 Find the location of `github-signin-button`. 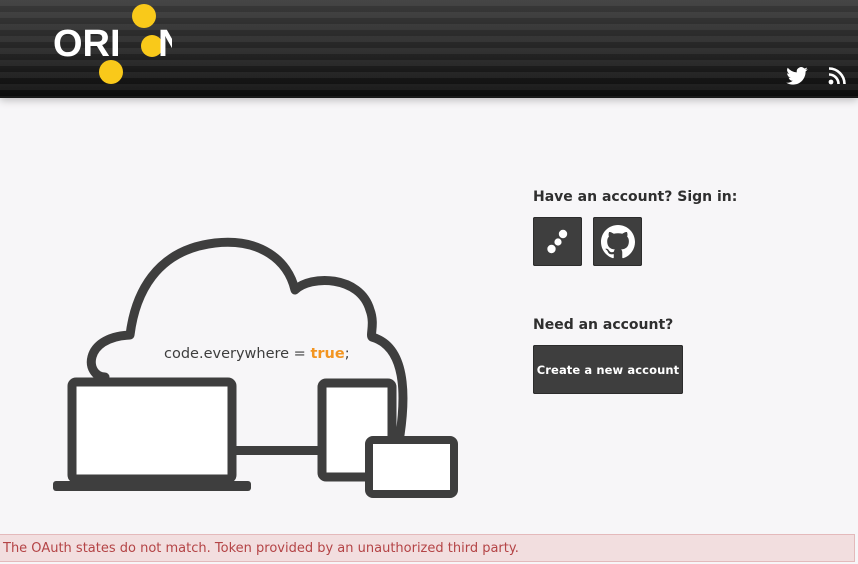

github-signin-button is located at coordinates (617, 241).